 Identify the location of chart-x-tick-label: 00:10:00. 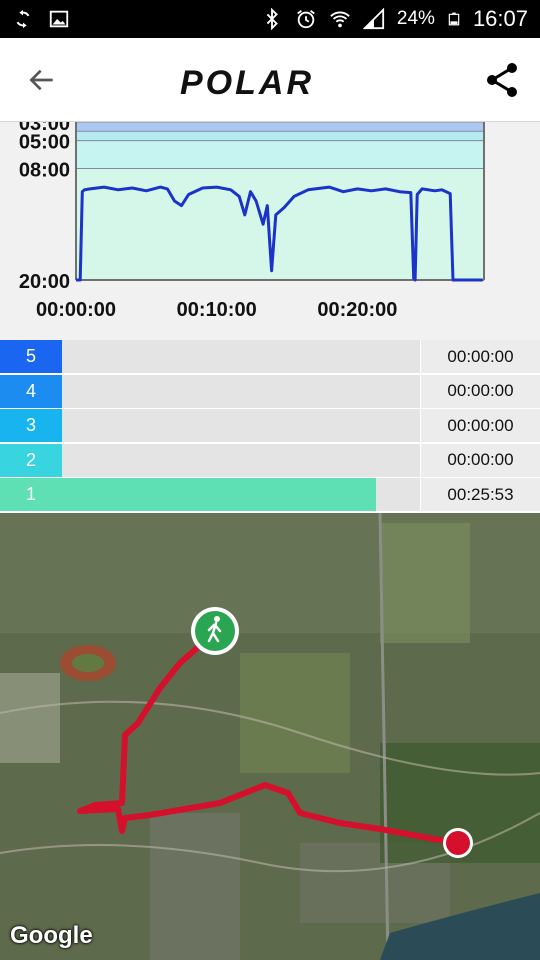
(217, 310).